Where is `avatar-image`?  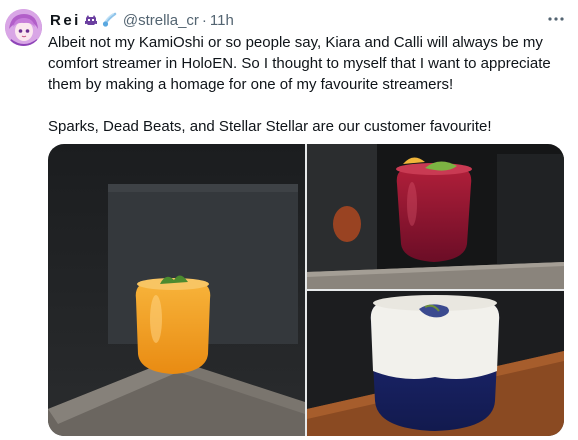
avatar-image is located at coordinates (23, 27).